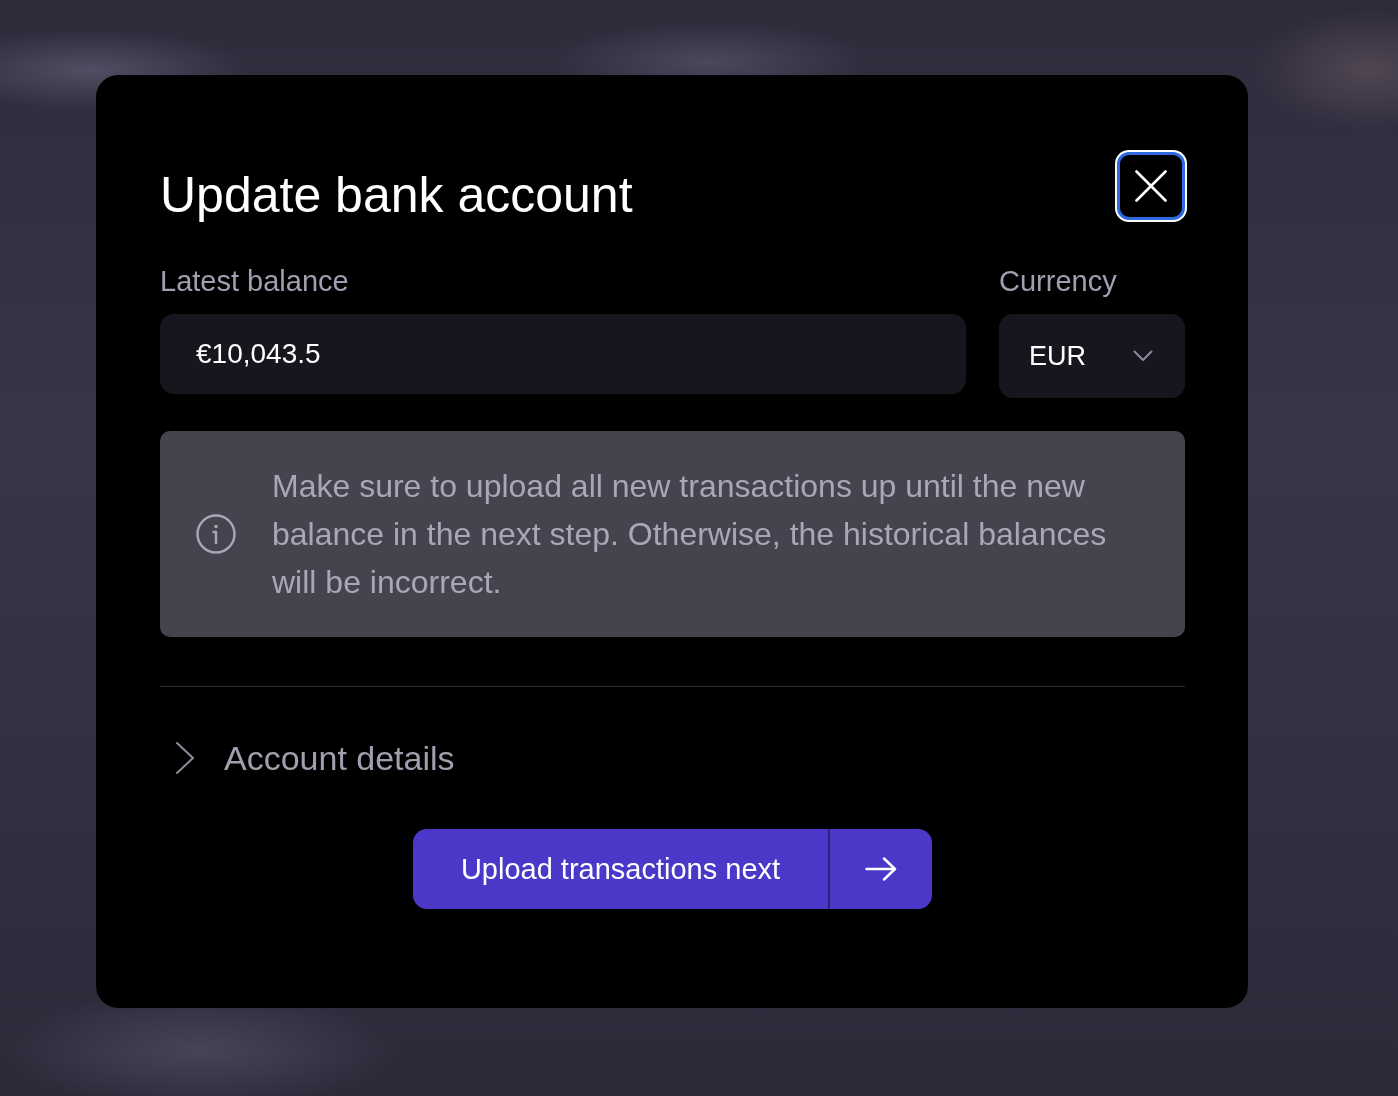  What do you see at coordinates (255, 281) in the screenshot?
I see `field-label: Latest balance` at bounding box center [255, 281].